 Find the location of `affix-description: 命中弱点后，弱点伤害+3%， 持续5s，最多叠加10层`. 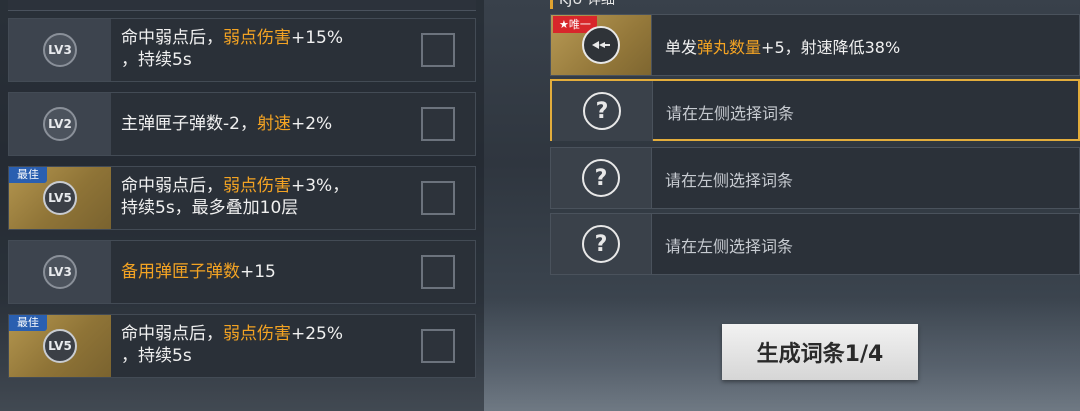

affix-description: 命中弱点后，弱点伤害+3%， 持续5s，最多叠加10层 is located at coordinates (261, 197).